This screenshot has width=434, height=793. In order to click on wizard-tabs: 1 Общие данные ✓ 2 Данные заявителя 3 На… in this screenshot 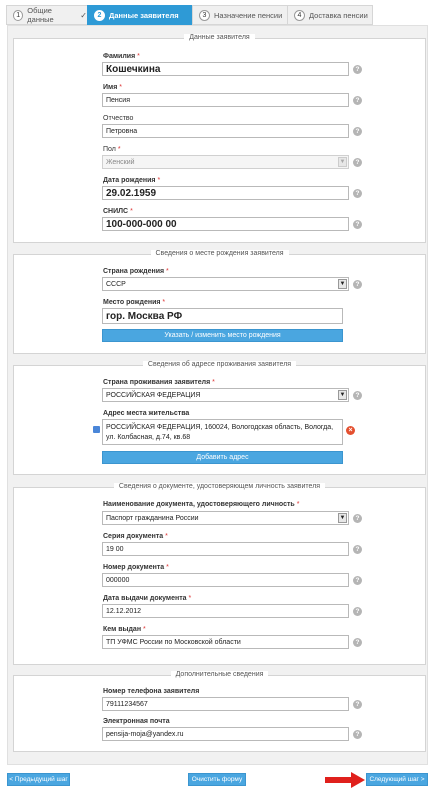, I will do `click(189, 15)`.